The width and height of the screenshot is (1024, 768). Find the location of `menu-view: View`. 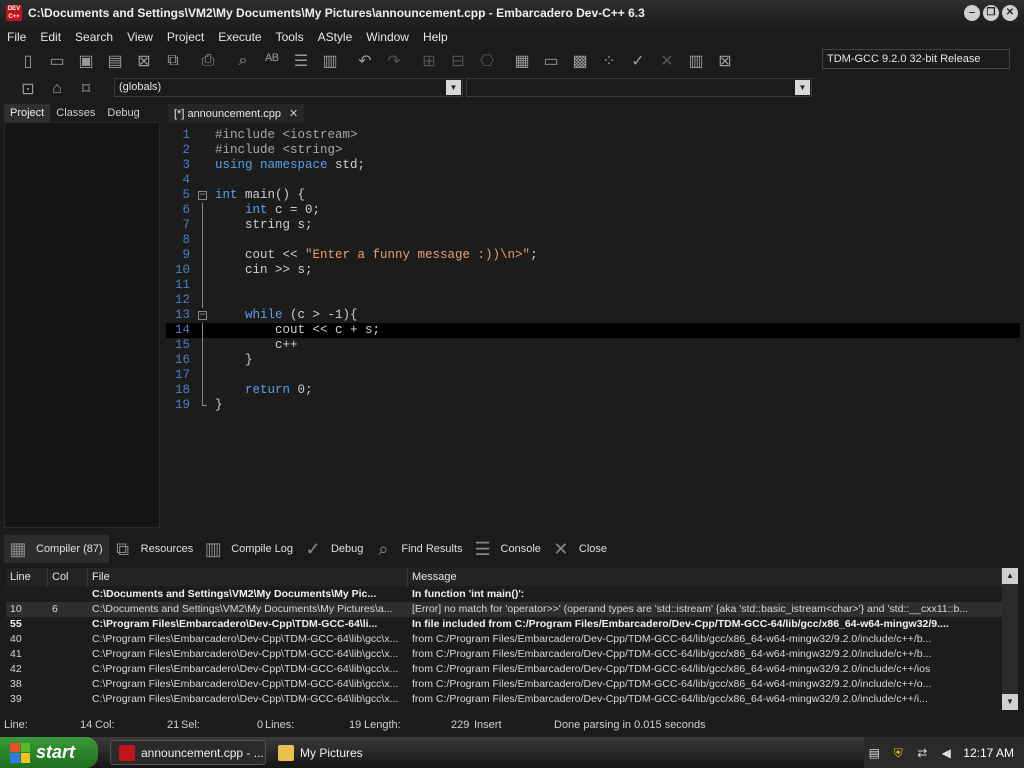

menu-view: View is located at coordinates (140, 37).